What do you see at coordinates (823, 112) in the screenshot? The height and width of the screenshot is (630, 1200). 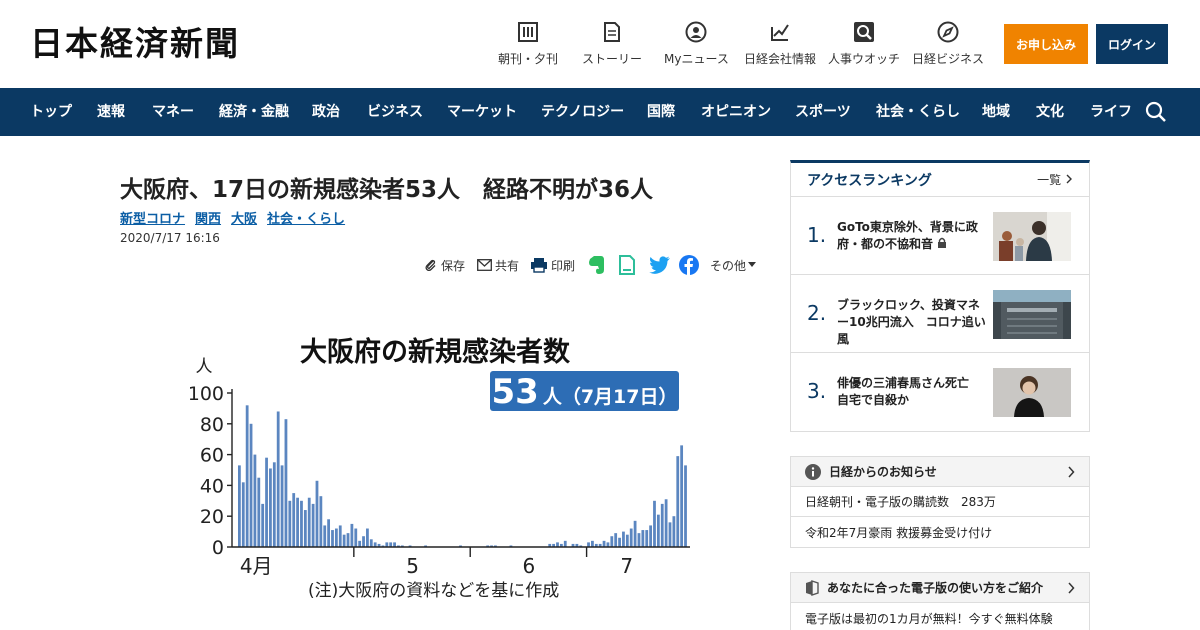 I see `nav-item-sports: スポーツ` at bounding box center [823, 112].